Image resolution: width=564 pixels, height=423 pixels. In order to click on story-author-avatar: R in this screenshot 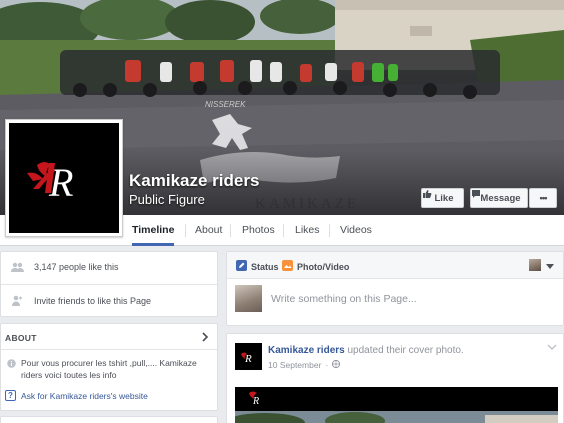, I will do `click(248, 356)`.